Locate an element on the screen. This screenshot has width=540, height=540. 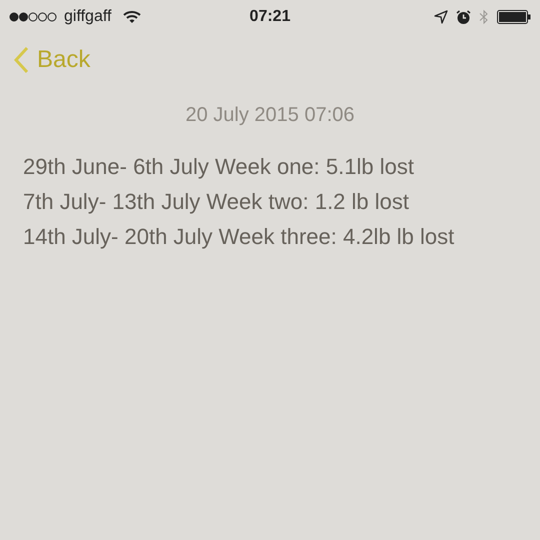
carrier-name: giffgaff is located at coordinates (88, 17).